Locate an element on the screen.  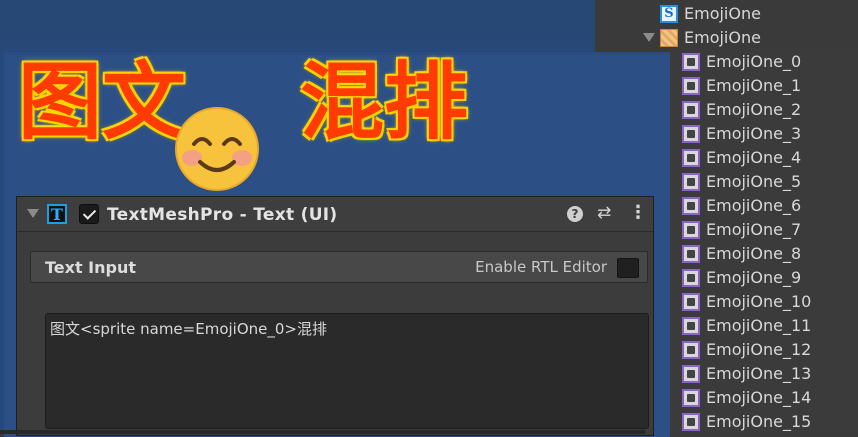
scene-top-area is located at coordinates (297, 23).